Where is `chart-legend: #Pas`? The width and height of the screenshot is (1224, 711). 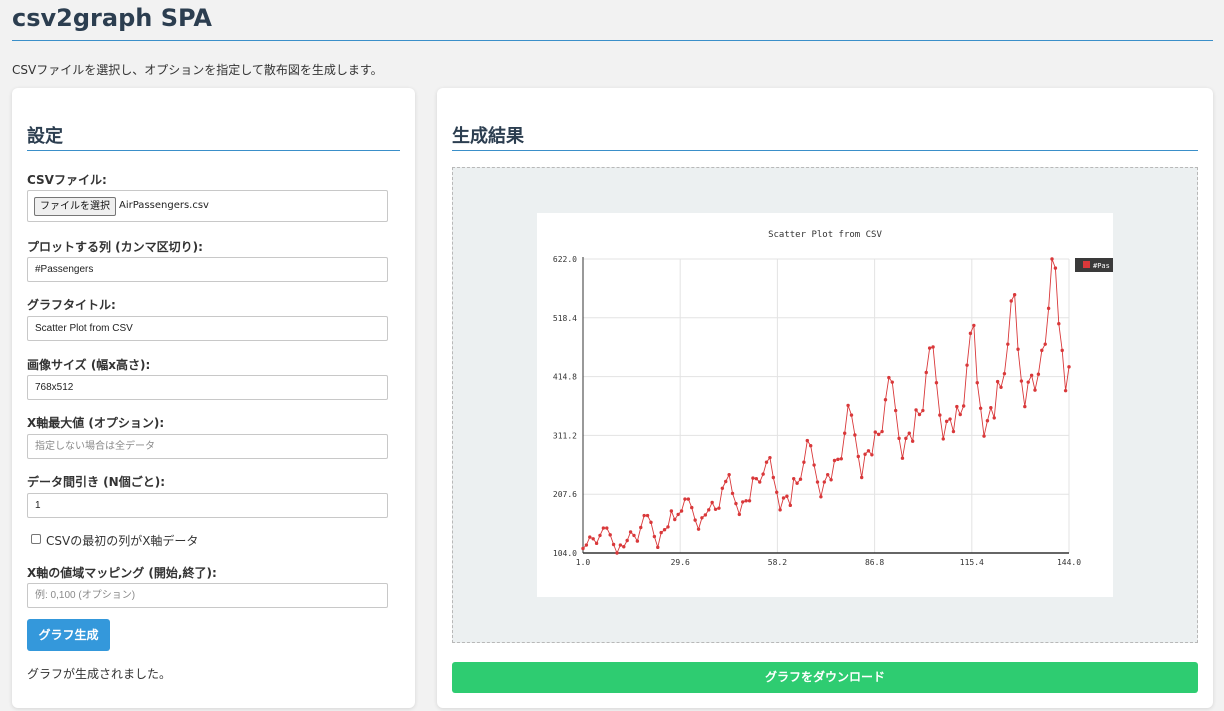 chart-legend: #Pas is located at coordinates (1094, 265).